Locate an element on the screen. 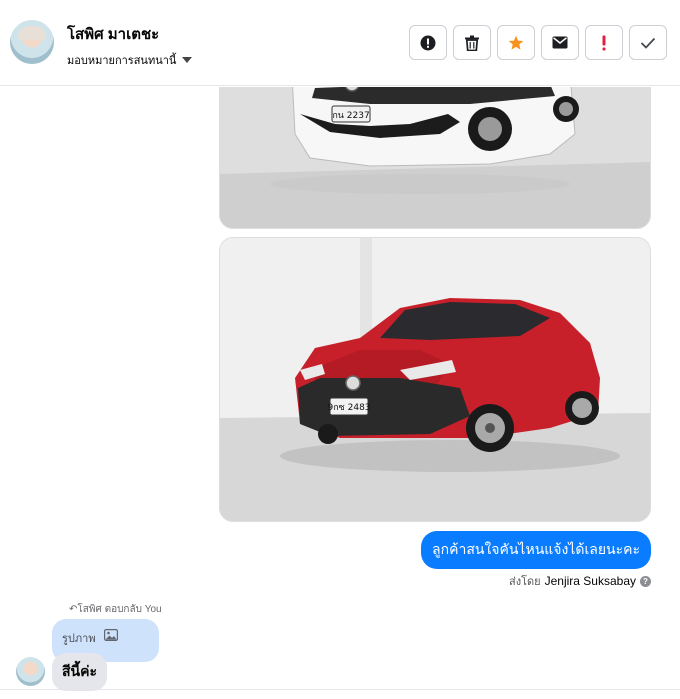 Image resolution: width=680 pixels, height=699 pixels. red-exclamation-icon is located at coordinates (604, 42).